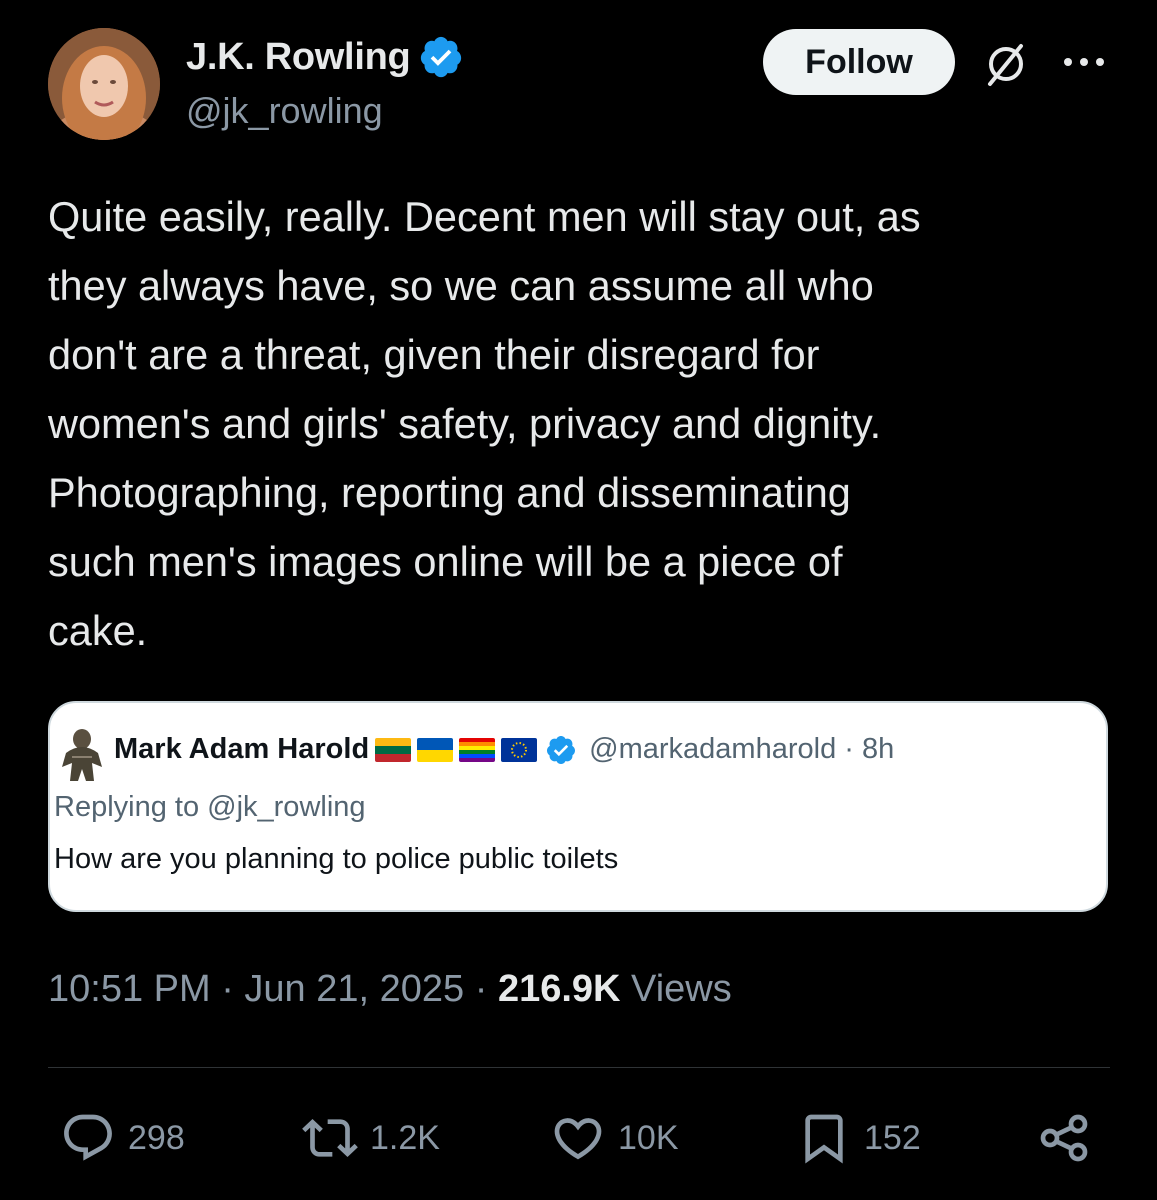  What do you see at coordinates (210, 807) in the screenshot?
I see `quoted-replying-to: Replying to @jk_rowling` at bounding box center [210, 807].